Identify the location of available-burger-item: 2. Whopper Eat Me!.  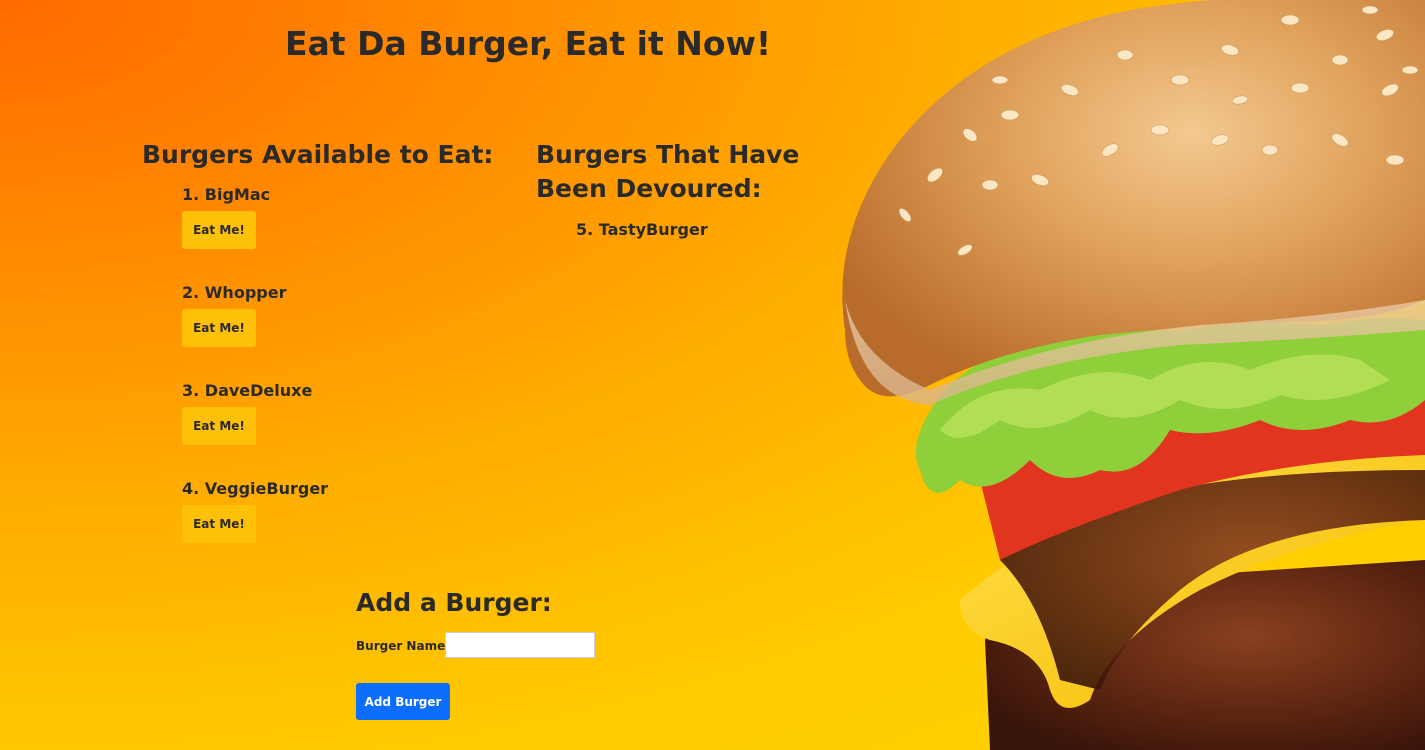
(234, 315).